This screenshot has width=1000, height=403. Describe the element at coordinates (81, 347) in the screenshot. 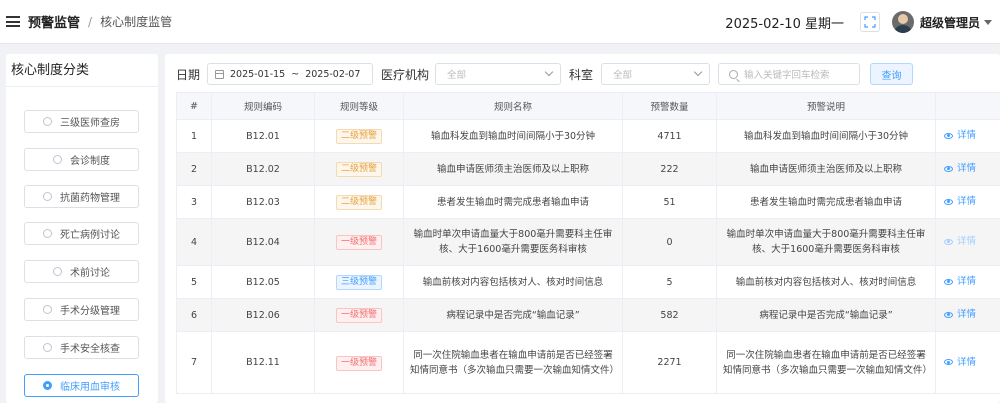

I see `category-item: 手术安全核查` at that location.